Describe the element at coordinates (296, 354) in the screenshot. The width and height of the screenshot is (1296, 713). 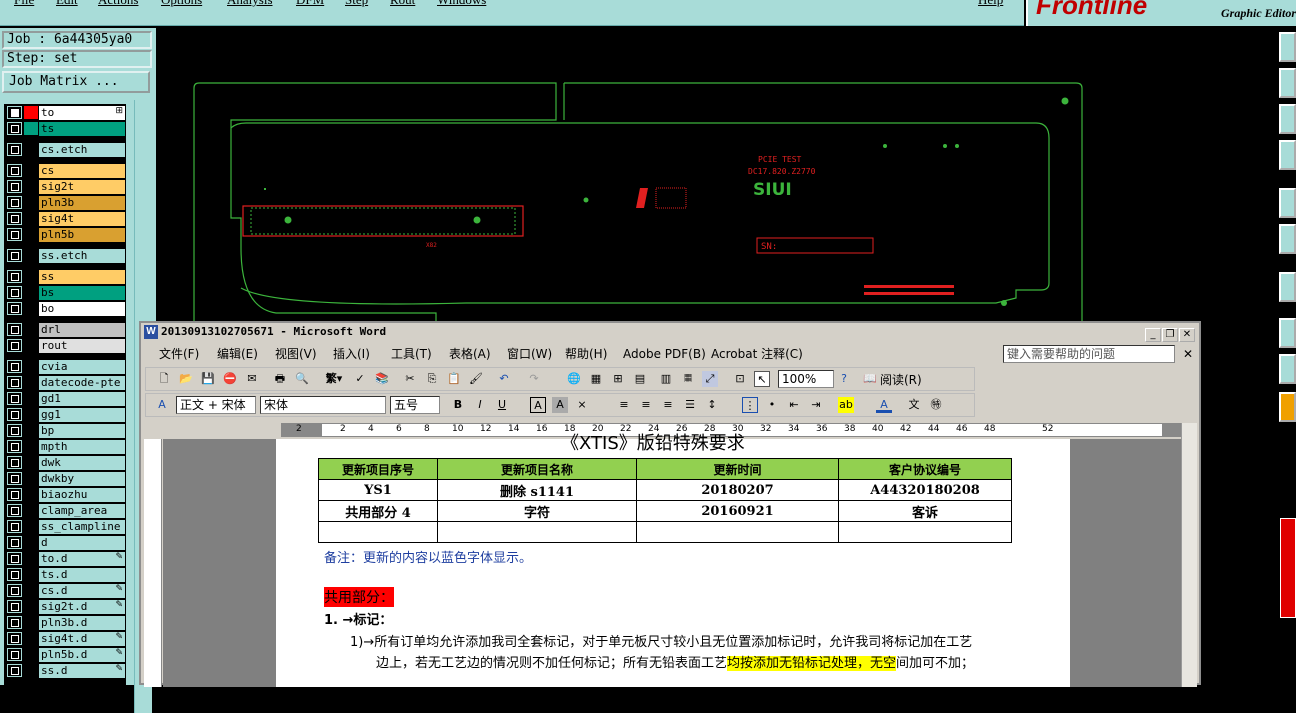
I see `word-menu-view: 视图(V)` at that location.